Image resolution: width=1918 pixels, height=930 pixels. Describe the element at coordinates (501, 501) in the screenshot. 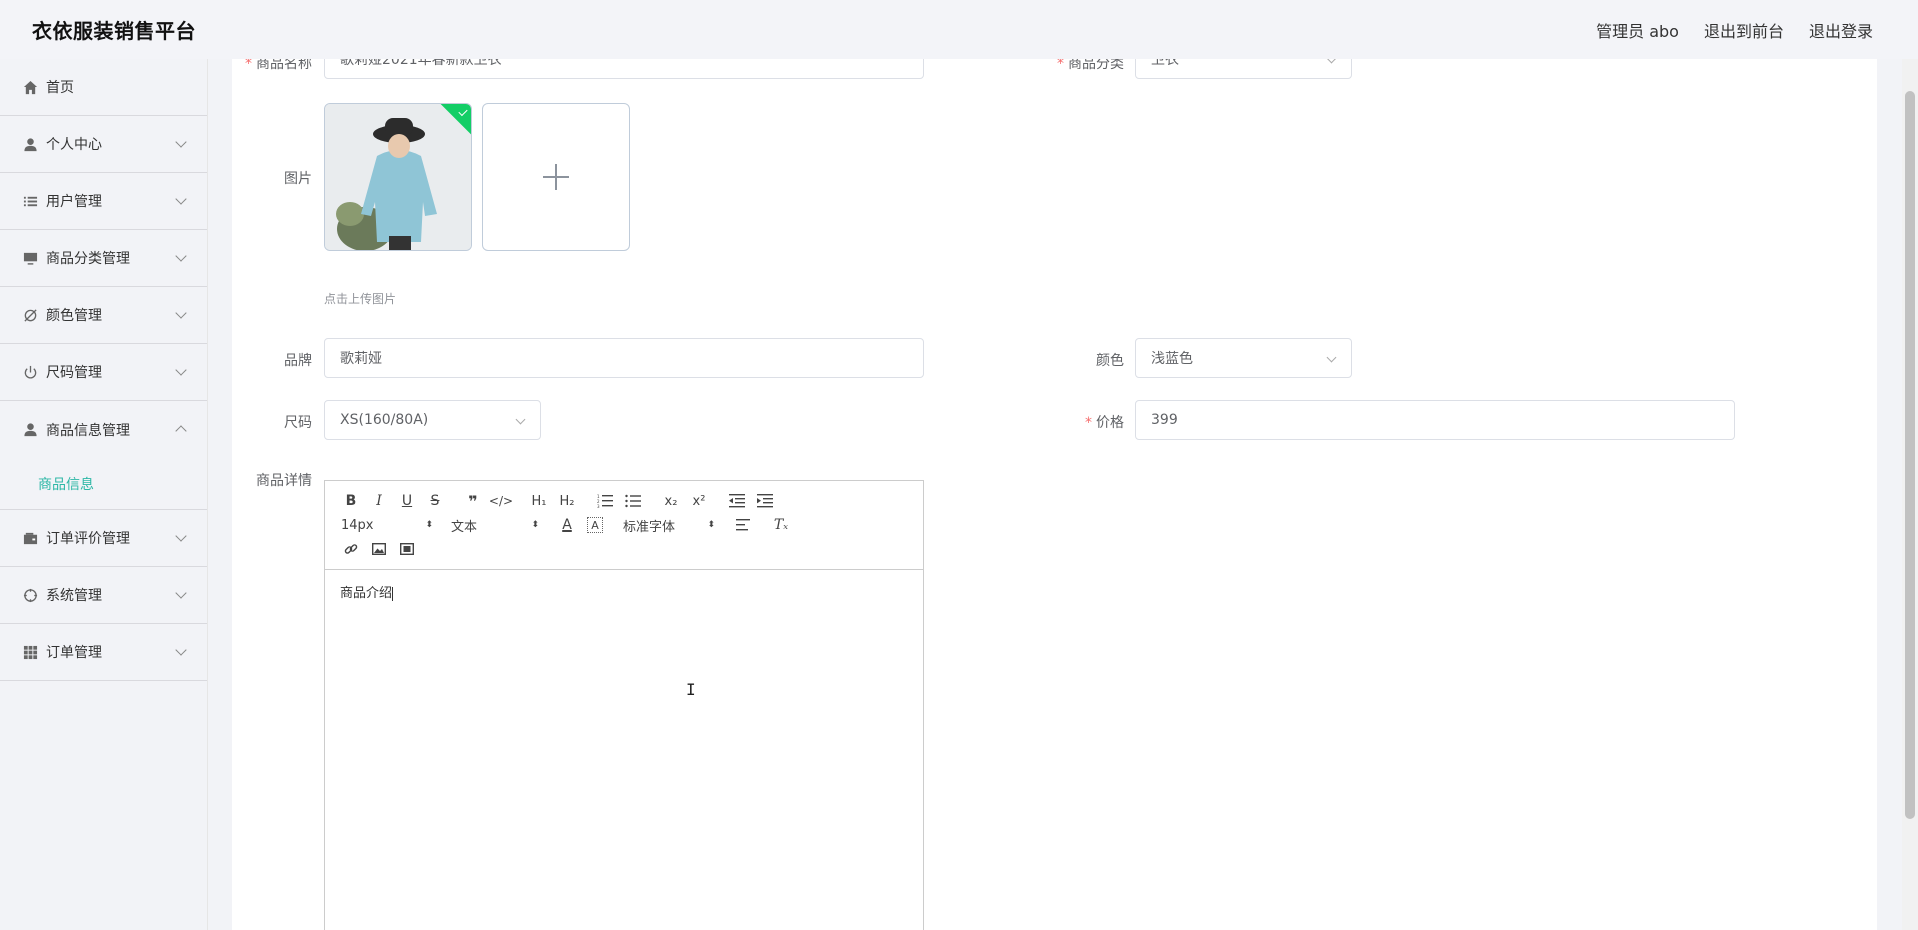

I see `code-block-icon: </>` at that location.